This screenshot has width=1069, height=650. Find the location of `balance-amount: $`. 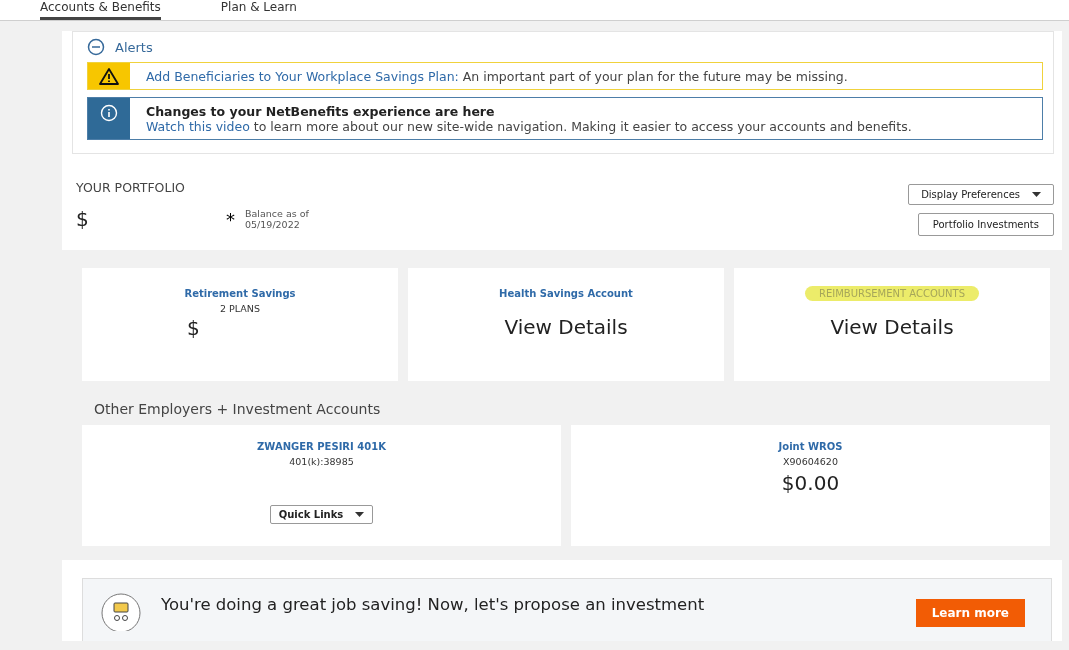

balance-amount: $ is located at coordinates (83, 219).